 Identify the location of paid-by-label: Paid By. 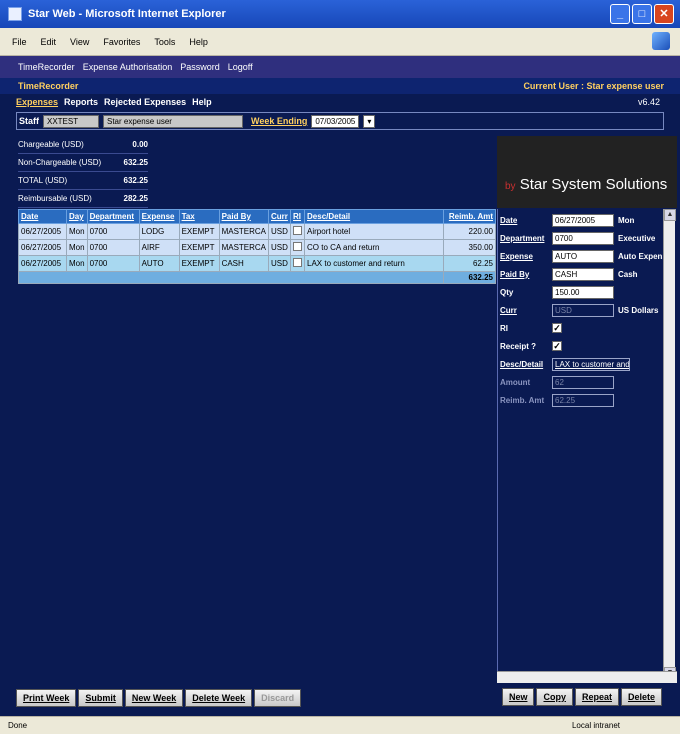
(526, 274).